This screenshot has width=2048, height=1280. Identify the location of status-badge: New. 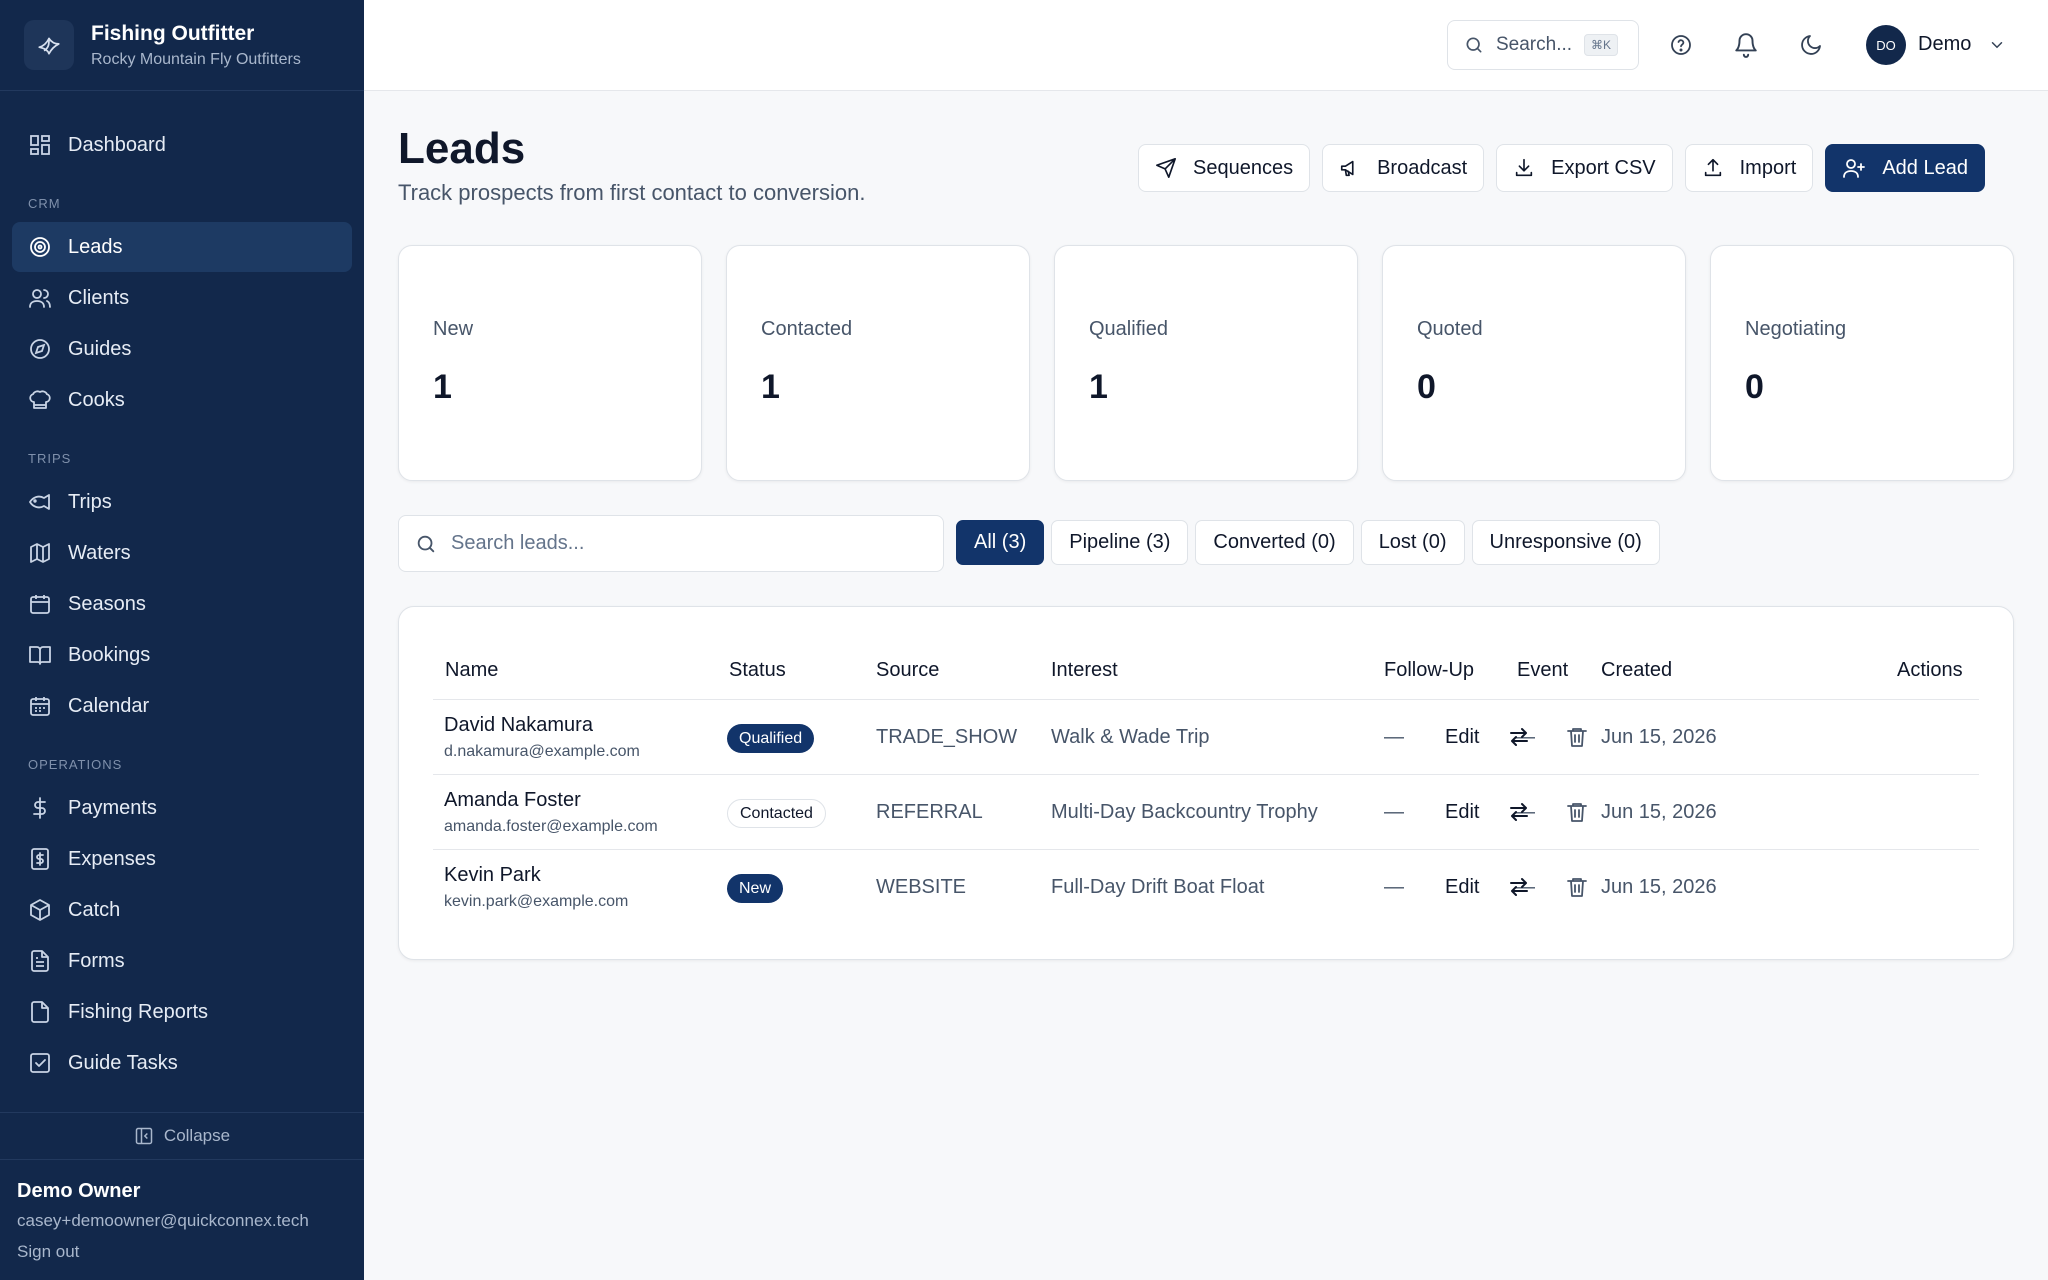
(755, 888).